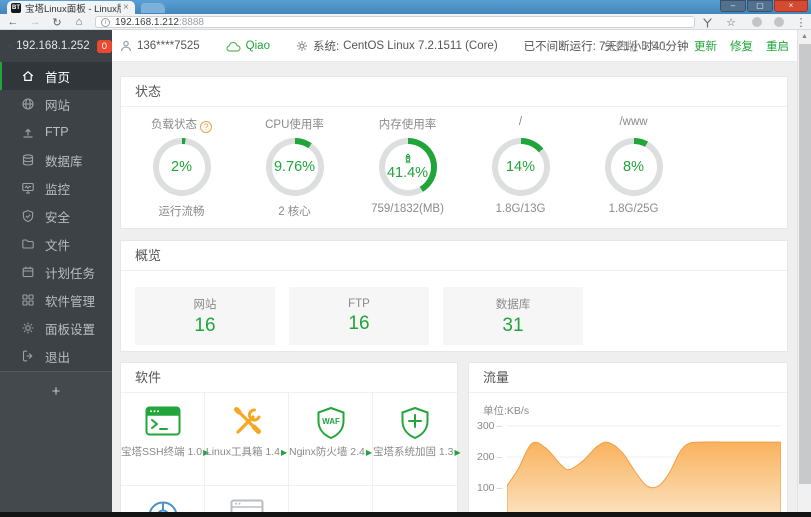 The height and width of the screenshot is (517, 811). Describe the element at coordinates (731, 22) in the screenshot. I see `bookmark-star-icon: ☆` at that location.